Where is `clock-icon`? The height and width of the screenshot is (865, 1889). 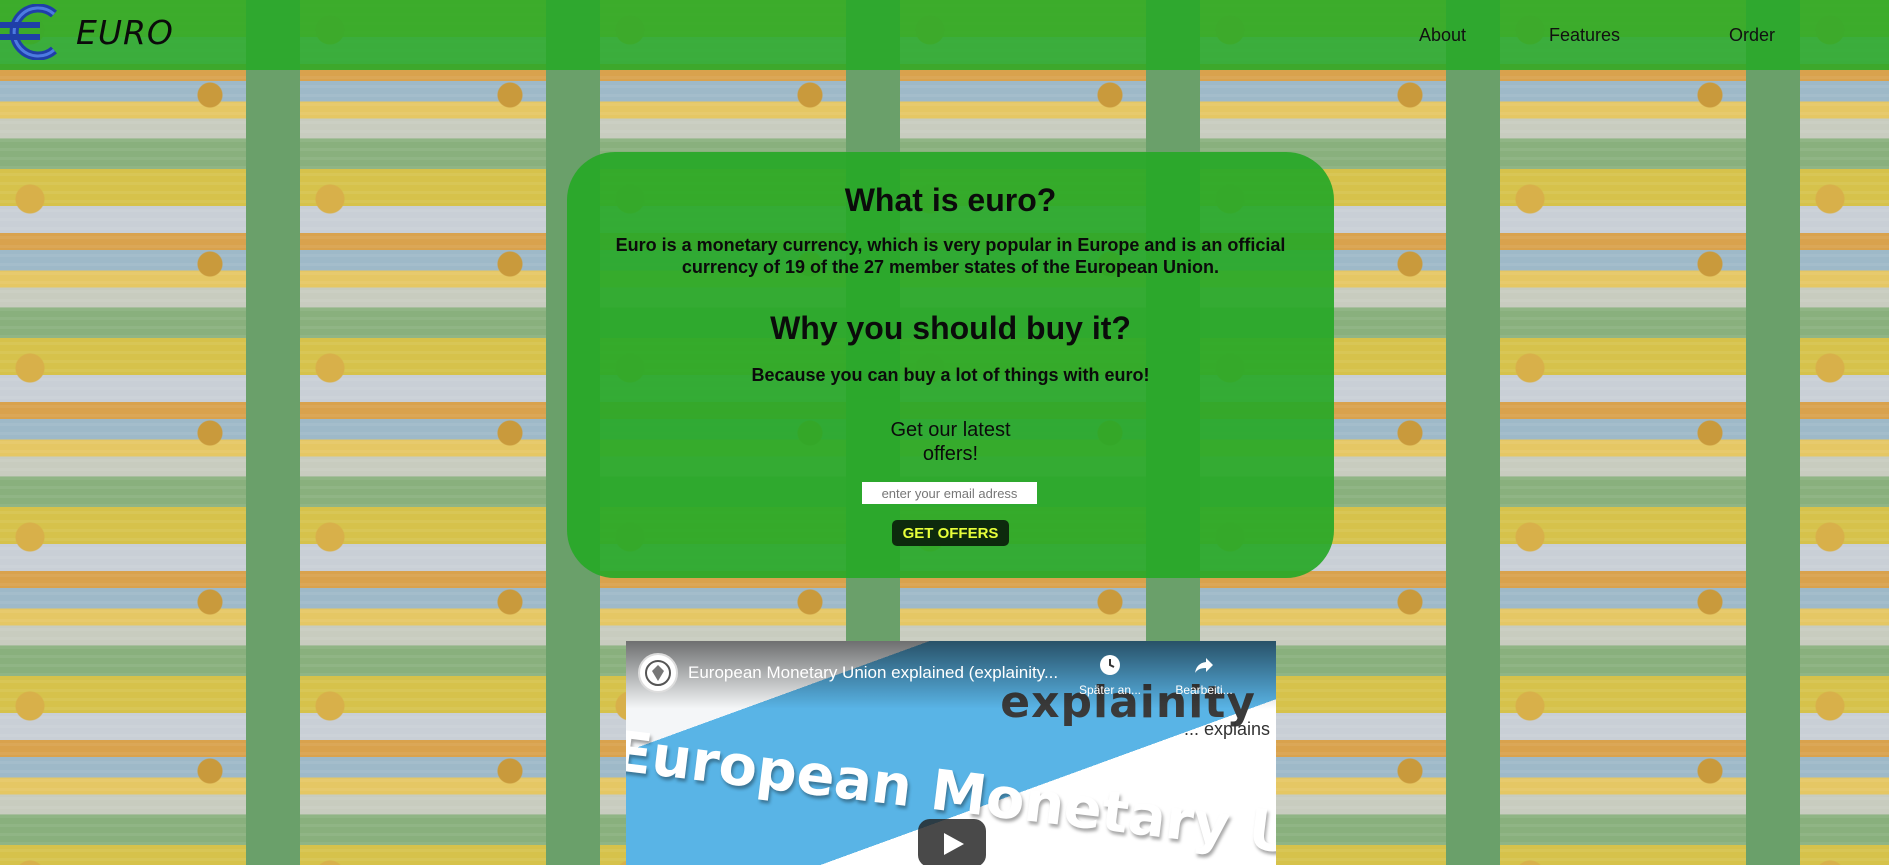
clock-icon is located at coordinates (1110, 665).